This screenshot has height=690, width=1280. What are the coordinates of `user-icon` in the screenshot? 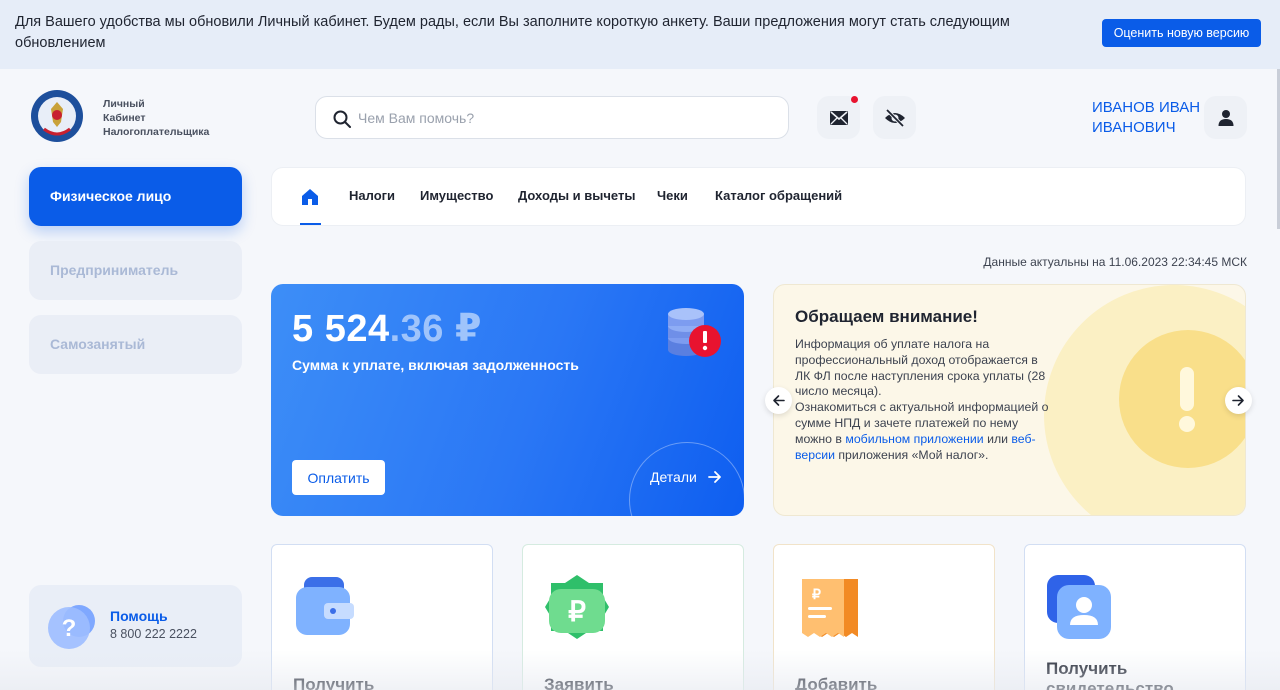 It's located at (1225, 117).